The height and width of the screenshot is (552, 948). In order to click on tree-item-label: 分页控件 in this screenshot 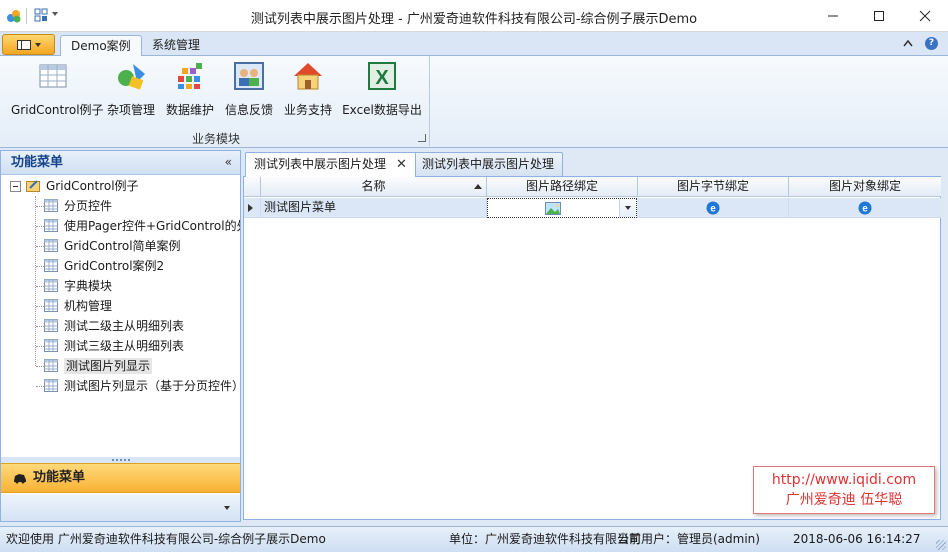, I will do `click(88, 206)`.